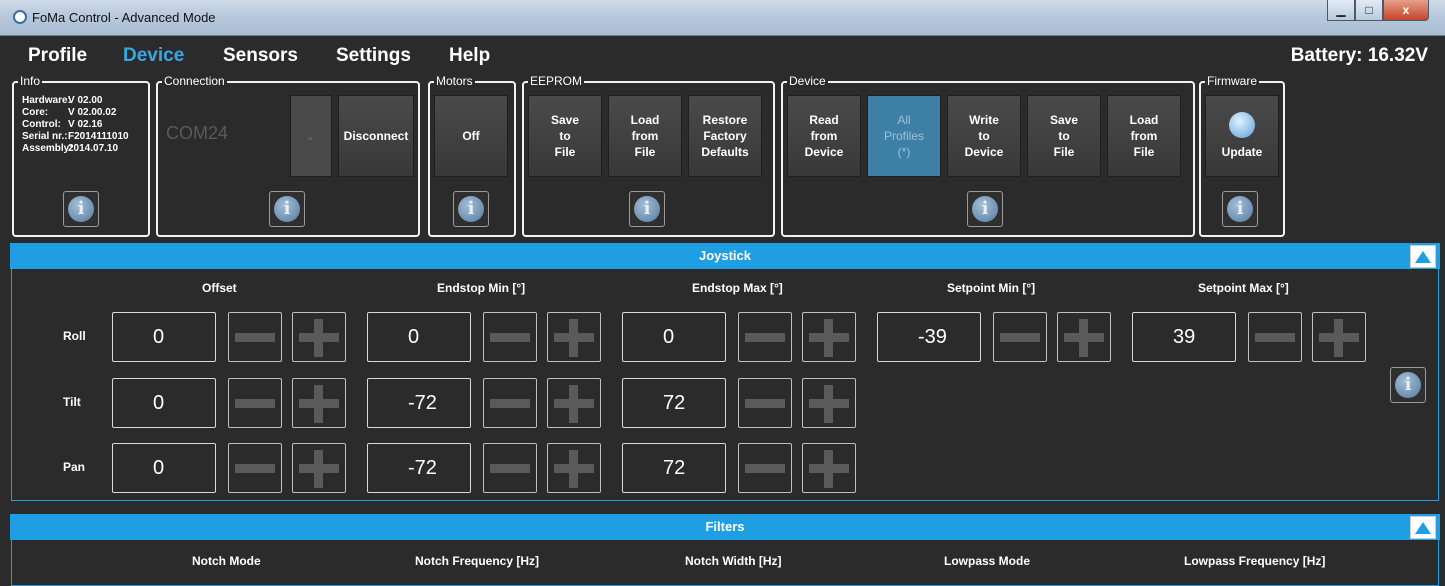  I want to click on menu-profile: Profile, so click(57, 56).